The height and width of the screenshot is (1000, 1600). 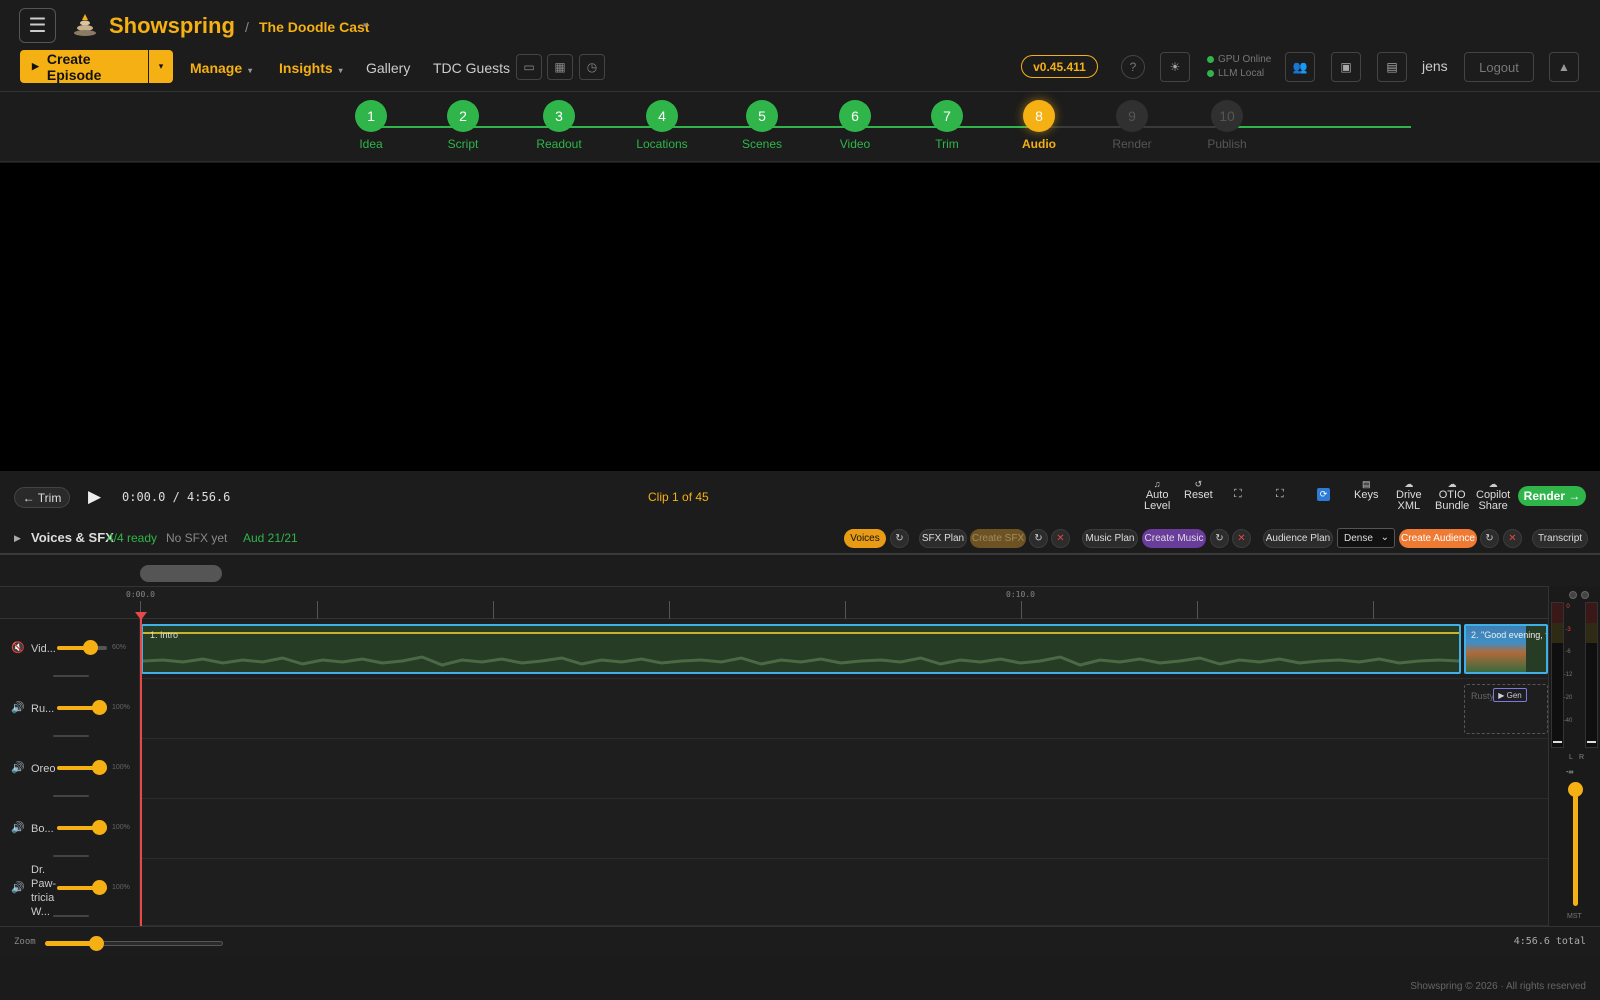 I want to click on drive-xml-button: ☁ Drive XML, so click(x=1409, y=495).